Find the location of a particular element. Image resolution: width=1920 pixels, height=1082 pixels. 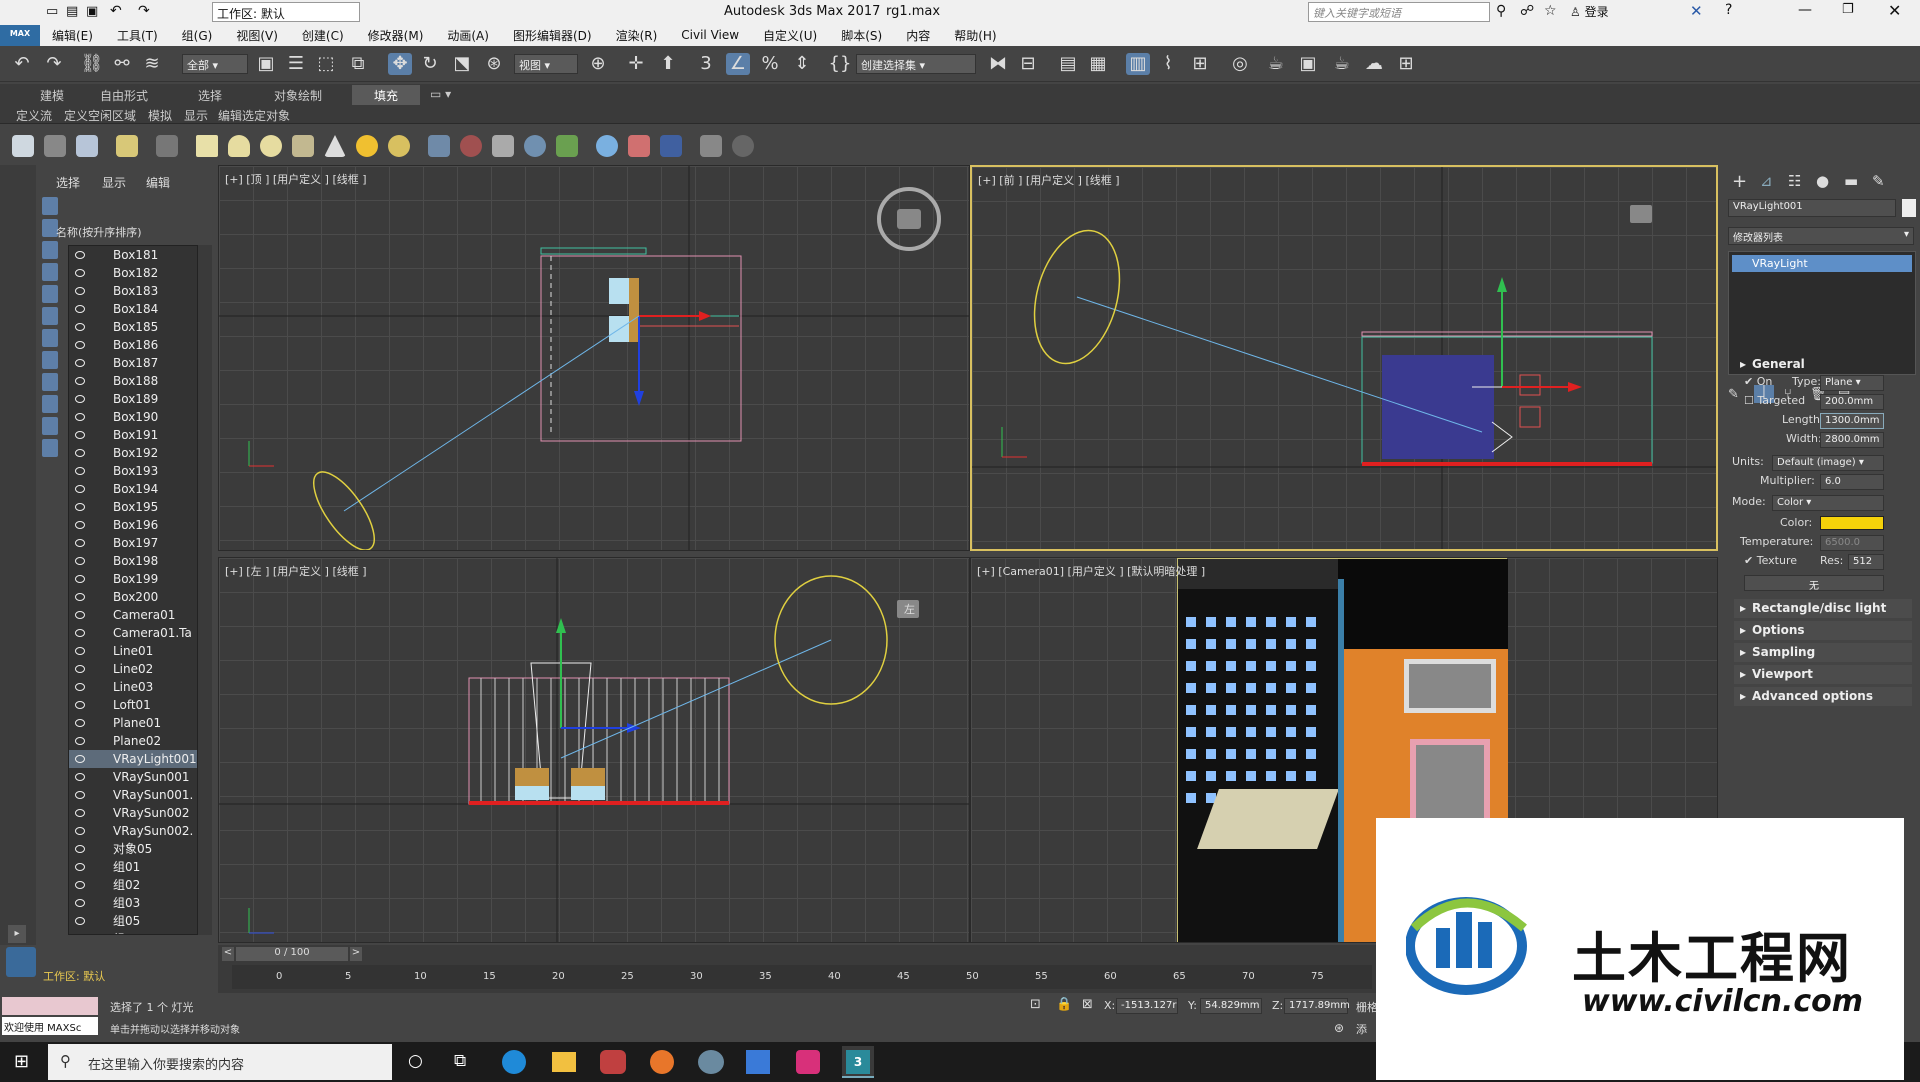

taskbar-3dsmax: 3 is located at coordinates (858, 1062).